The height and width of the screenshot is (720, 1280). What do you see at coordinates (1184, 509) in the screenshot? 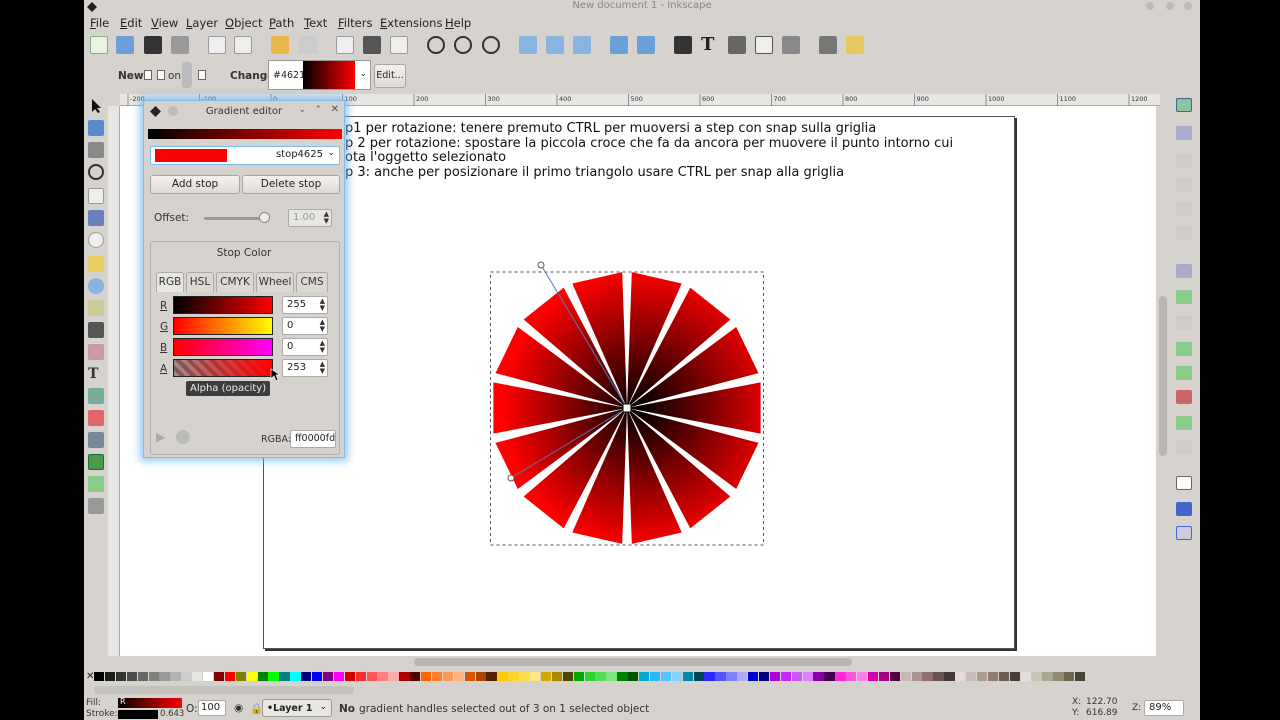
I see `snap-grid-icon` at bounding box center [1184, 509].